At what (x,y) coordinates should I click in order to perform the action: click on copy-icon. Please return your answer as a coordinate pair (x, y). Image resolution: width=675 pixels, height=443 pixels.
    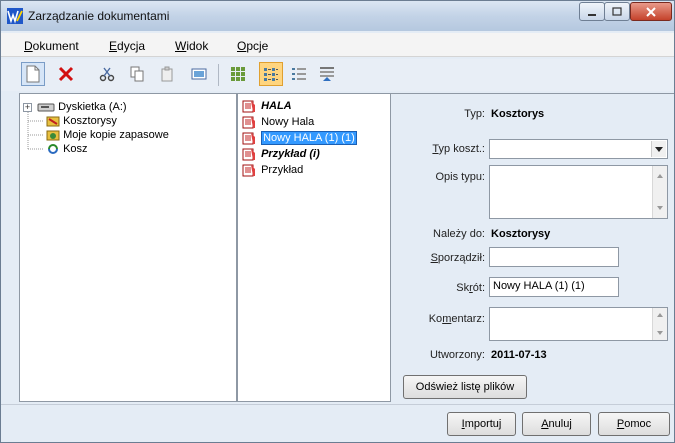
    Looking at the image, I should click on (137, 74).